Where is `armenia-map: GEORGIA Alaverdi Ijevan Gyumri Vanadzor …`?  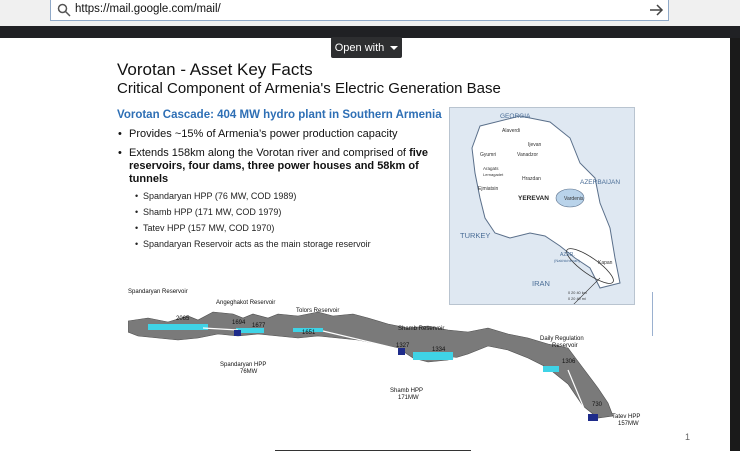
armenia-map: GEORGIA Alaverdi Ijevan Gyumri Vanadzor … is located at coordinates (542, 206).